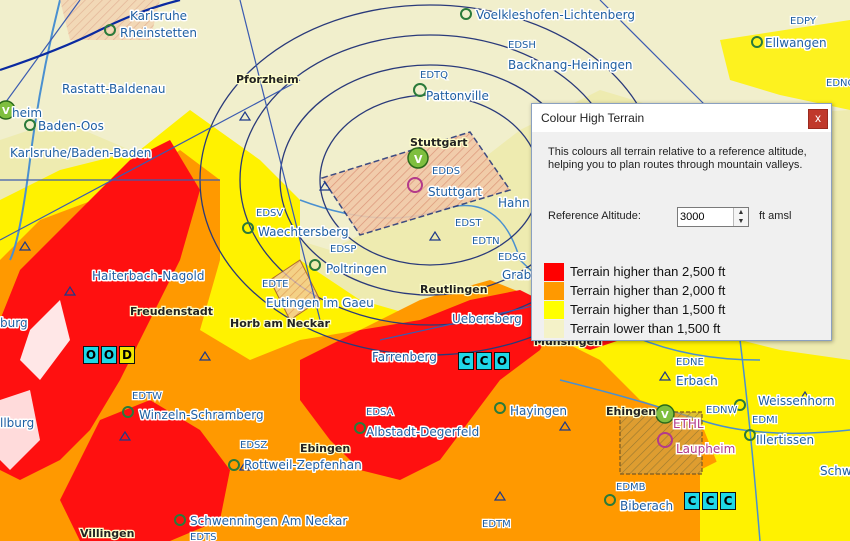 The width and height of the screenshot is (850, 541). Describe the element at coordinates (280, 323) in the screenshot. I see `label-horb: Horb am Neckar` at that location.